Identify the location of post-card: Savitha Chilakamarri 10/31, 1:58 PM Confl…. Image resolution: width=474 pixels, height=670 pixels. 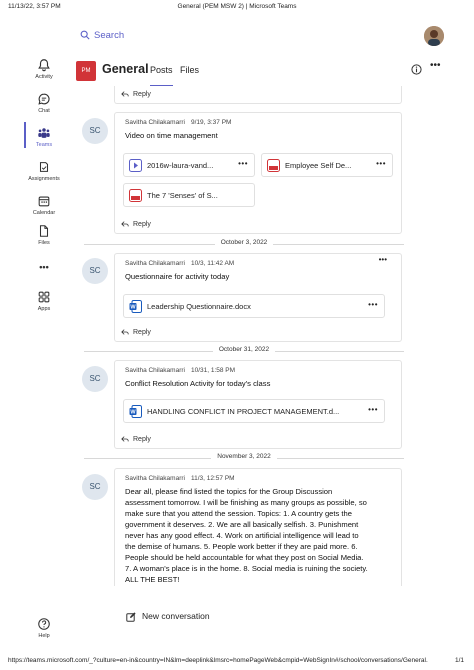
(258, 404).